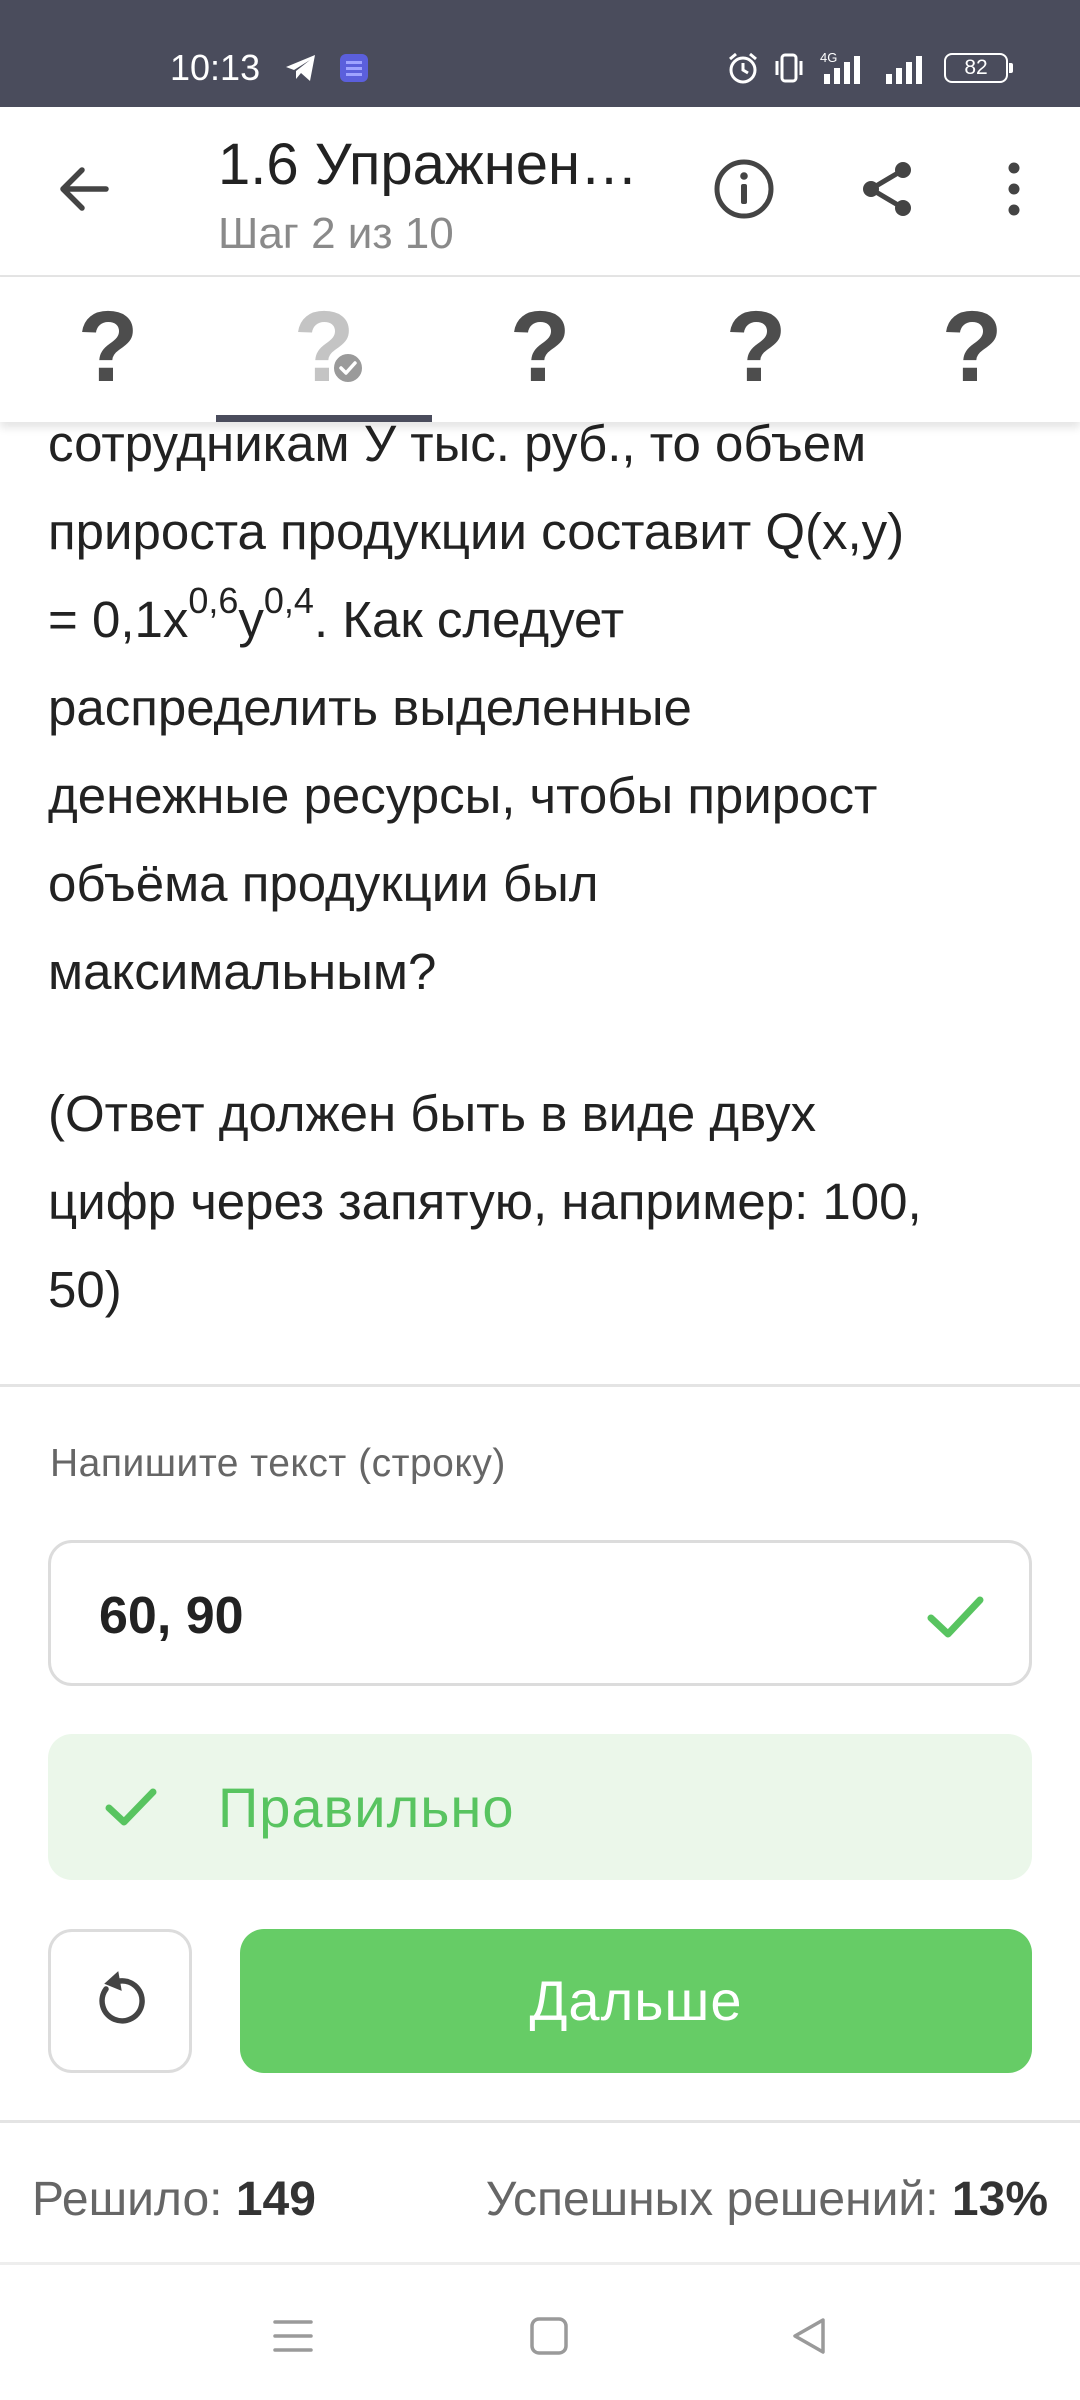 Image resolution: width=1080 pixels, height=2400 pixels. What do you see at coordinates (540, 1385) in the screenshot?
I see `section-divider` at bounding box center [540, 1385].